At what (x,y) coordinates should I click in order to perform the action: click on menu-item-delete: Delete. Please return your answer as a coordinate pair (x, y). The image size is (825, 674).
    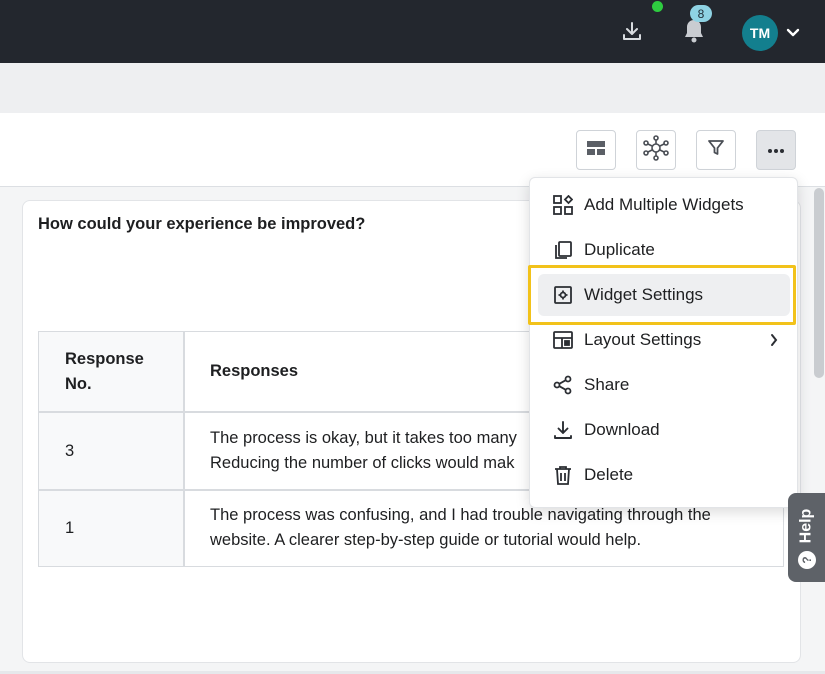
    Looking at the image, I should click on (664, 475).